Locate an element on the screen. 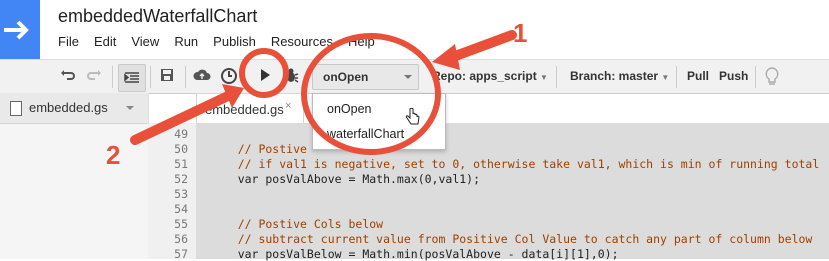 Image resolution: width=829 pixels, height=261 pixels. line-number: 51 is located at coordinates (181, 164).